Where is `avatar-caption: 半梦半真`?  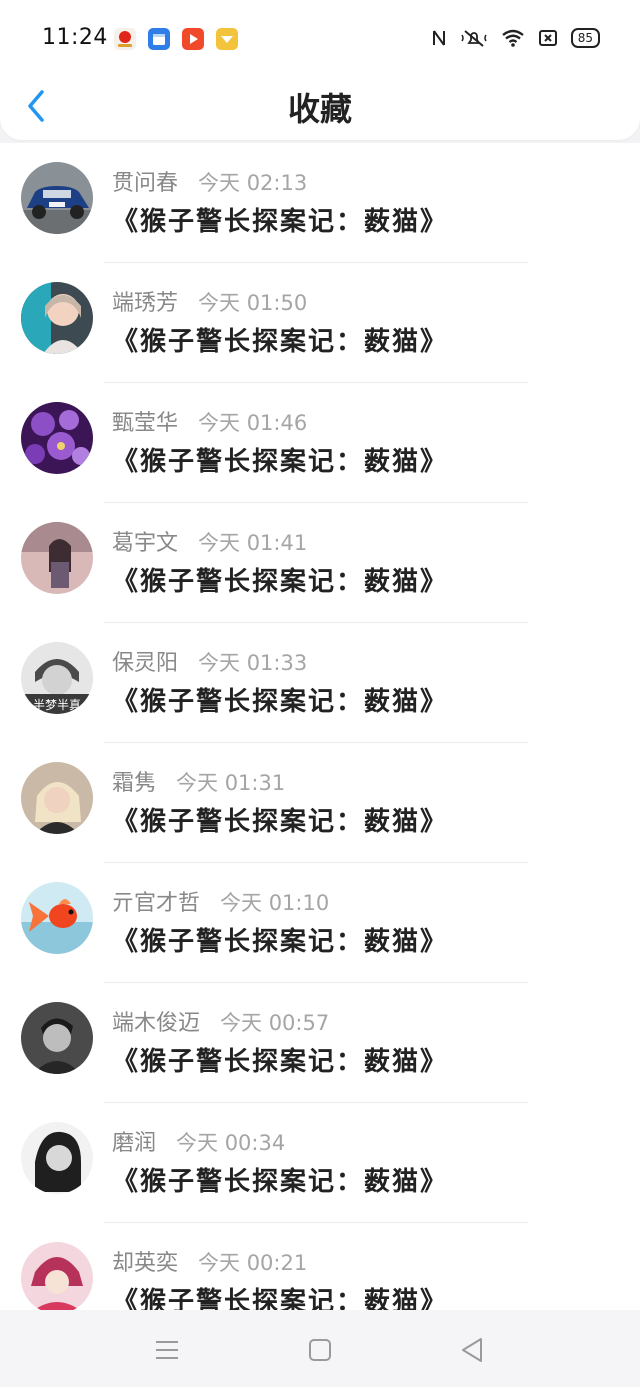 avatar-caption: 半梦半真 is located at coordinates (57, 705).